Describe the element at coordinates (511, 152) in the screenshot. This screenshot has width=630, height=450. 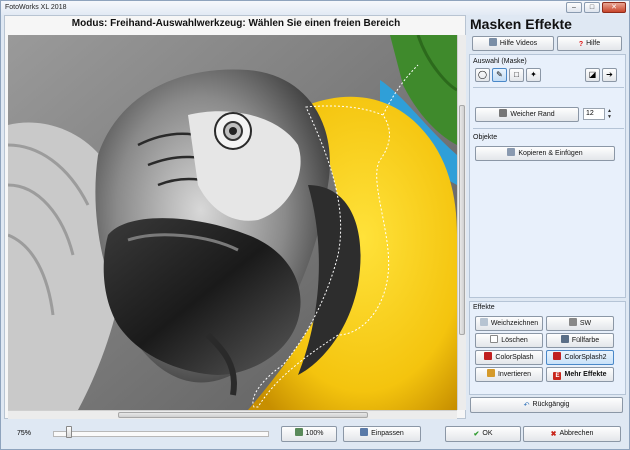
I see `copy-icon` at that location.